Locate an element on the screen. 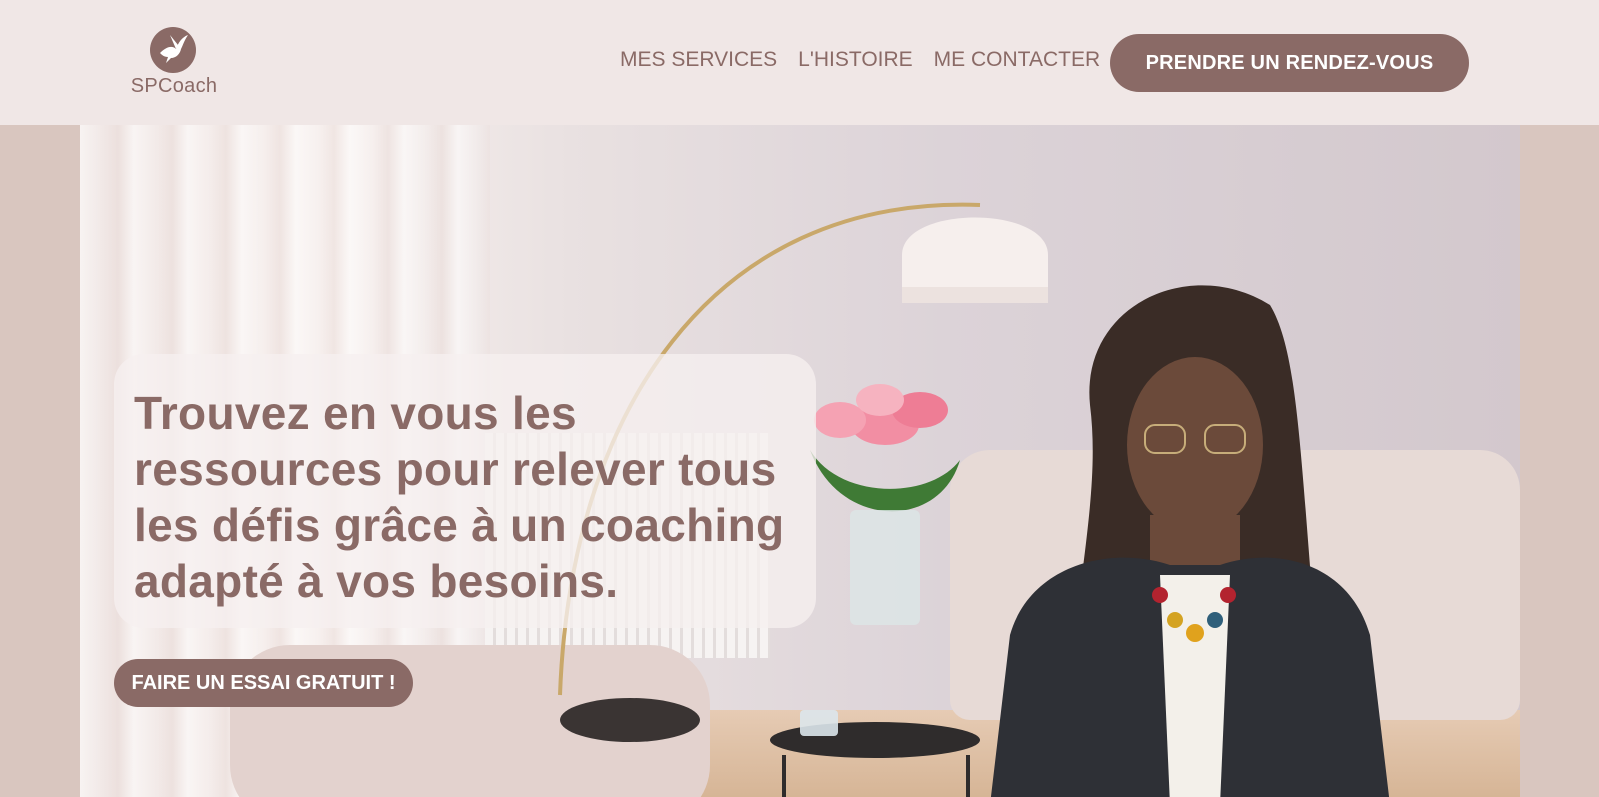 This screenshot has width=1599, height=797. brand-logo: SPCoach is located at coordinates (174, 63).